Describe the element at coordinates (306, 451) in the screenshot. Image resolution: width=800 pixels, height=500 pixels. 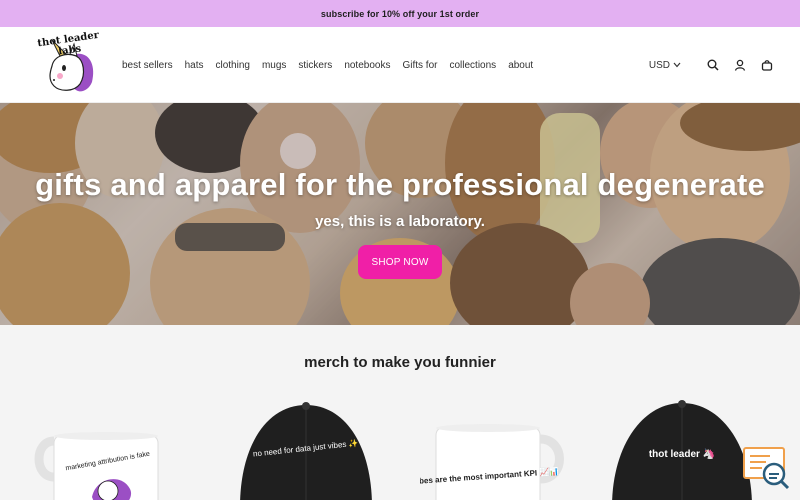
I see `hat-image: no need for data just vibes ✨` at that location.